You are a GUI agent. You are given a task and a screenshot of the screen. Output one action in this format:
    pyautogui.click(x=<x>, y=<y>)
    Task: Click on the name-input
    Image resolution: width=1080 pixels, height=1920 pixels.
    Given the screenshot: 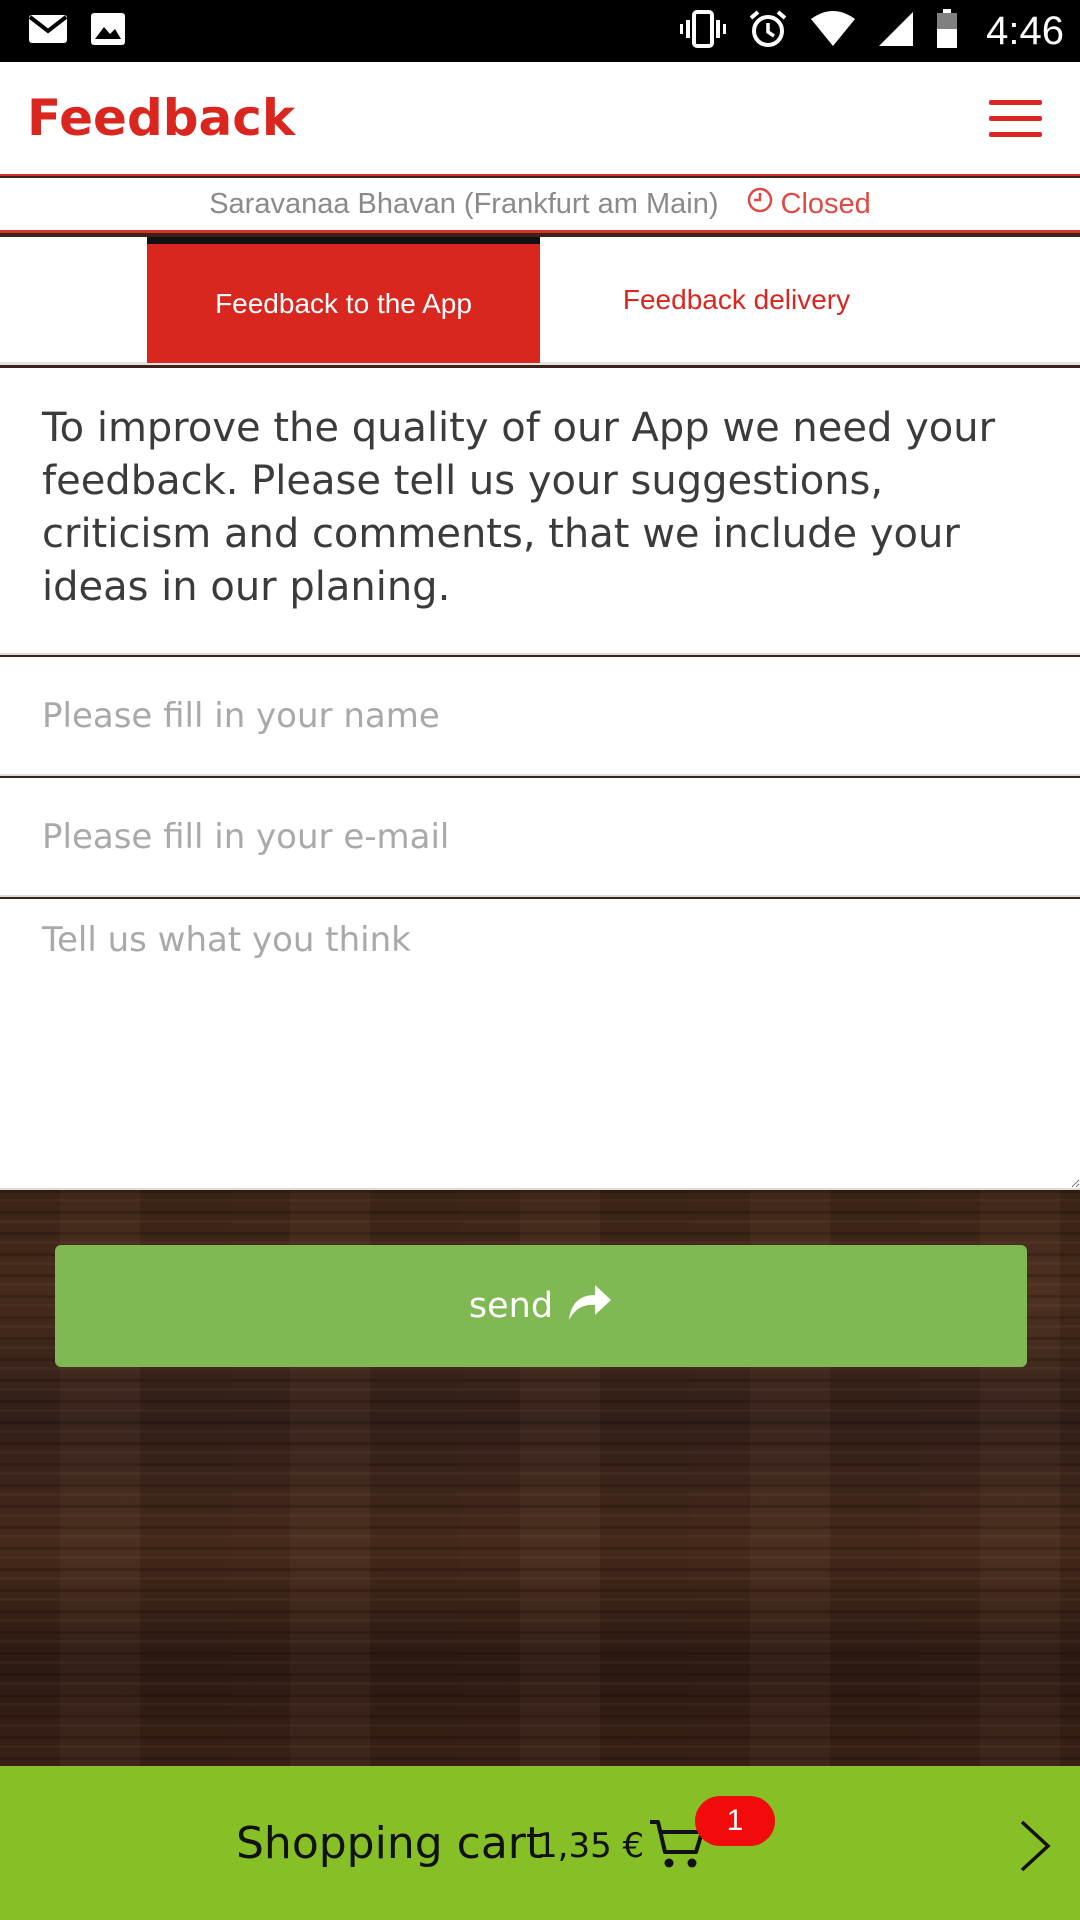 What is the action you would take?
    pyautogui.click(x=540, y=716)
    